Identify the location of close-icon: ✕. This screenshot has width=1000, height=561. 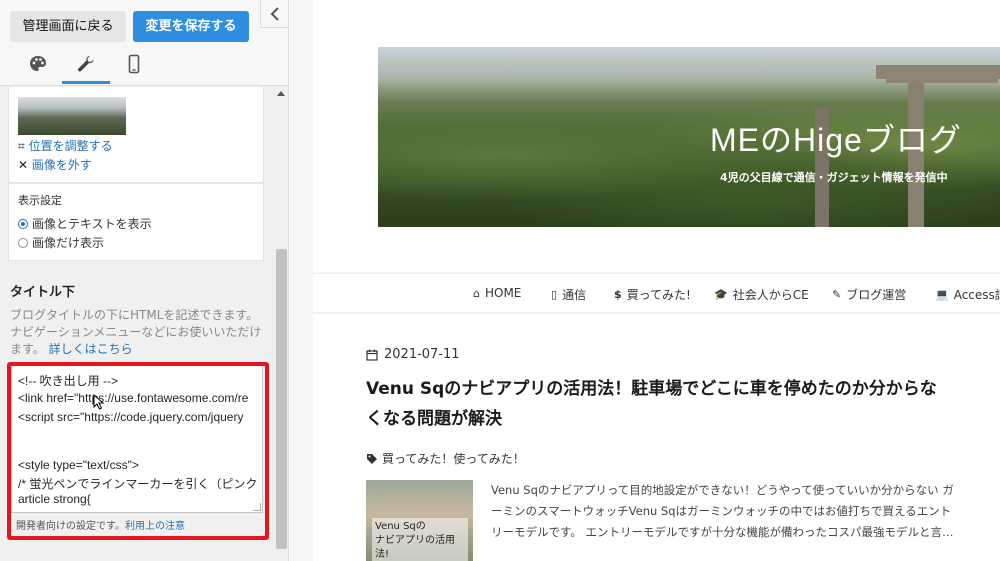
(23, 165).